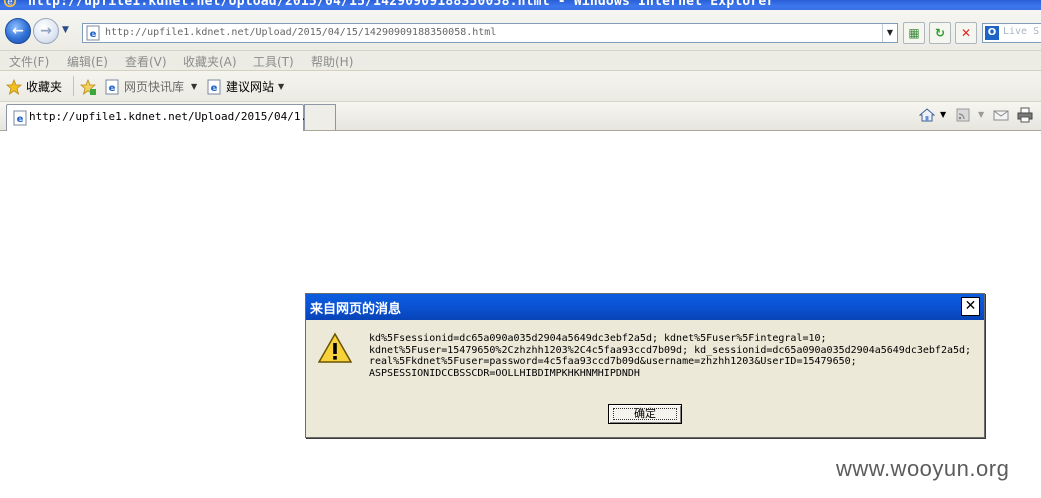 The image size is (1041, 498). I want to click on forward-button: →, so click(46, 31).